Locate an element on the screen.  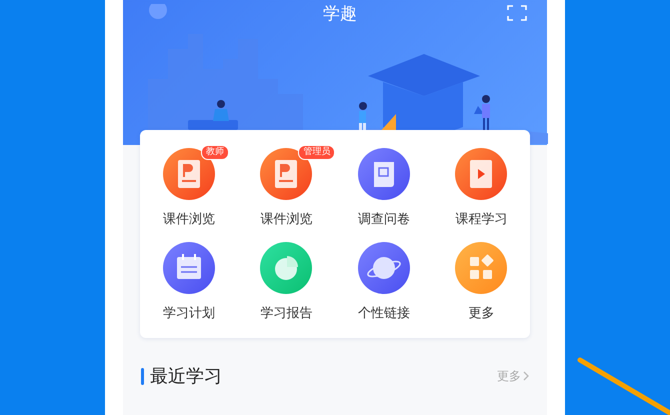
accent-bar is located at coordinates (142, 376).